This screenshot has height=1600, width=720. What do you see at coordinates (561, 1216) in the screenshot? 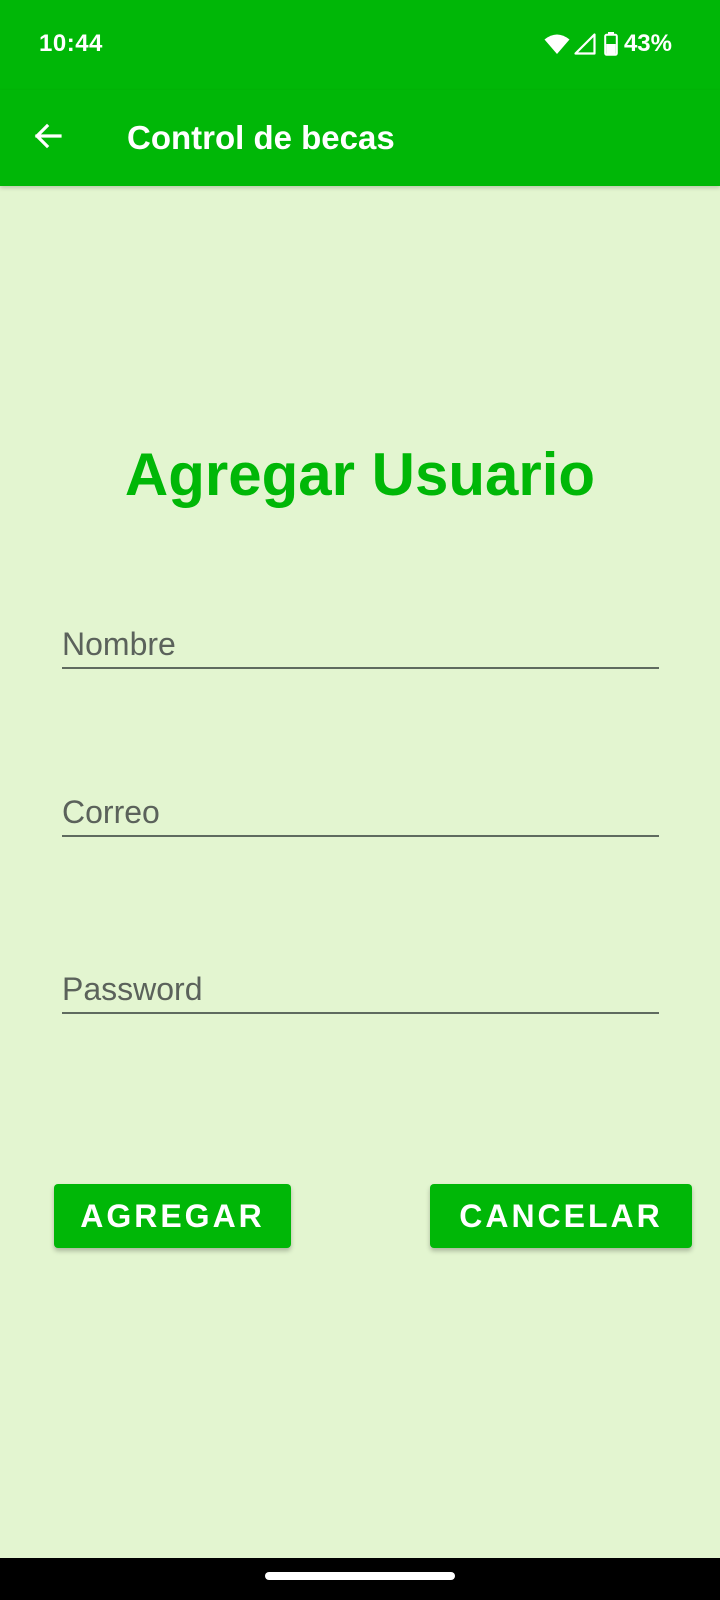
I see `cancelar-button: CANCELAR` at bounding box center [561, 1216].